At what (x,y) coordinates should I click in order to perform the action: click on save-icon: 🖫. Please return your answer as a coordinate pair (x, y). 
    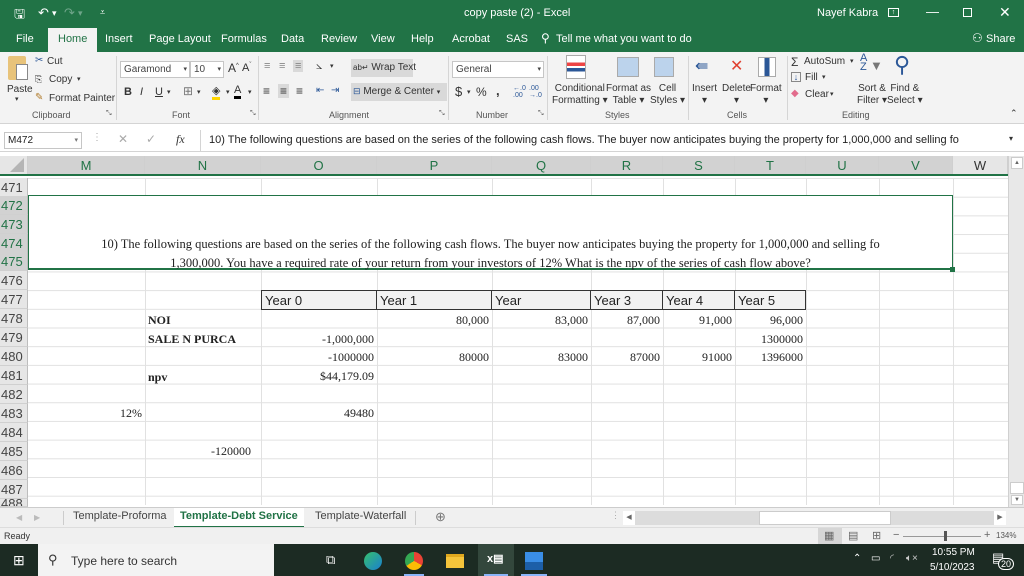
    Looking at the image, I should click on (19, 16).